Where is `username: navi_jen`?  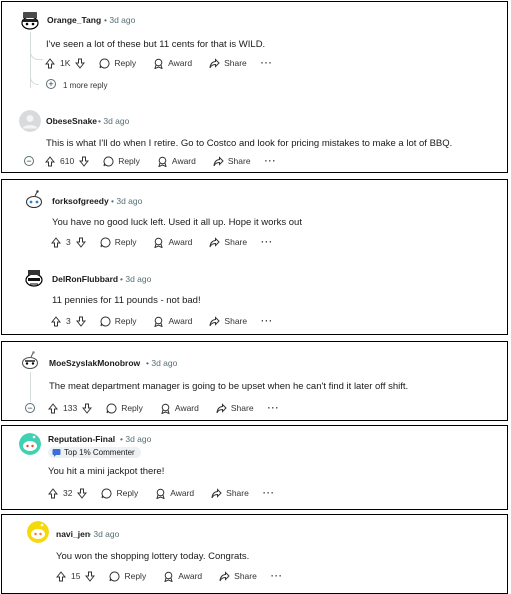
username: navi_jen is located at coordinates (73, 534).